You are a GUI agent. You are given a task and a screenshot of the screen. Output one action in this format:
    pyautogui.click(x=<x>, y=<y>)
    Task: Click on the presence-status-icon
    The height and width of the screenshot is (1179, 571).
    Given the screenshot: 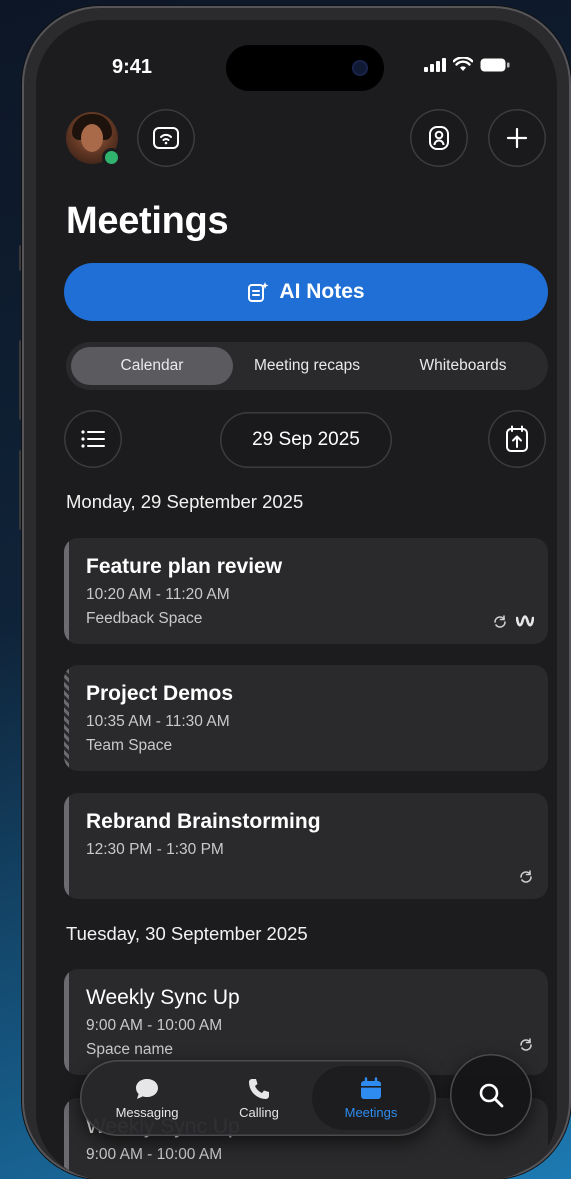 What is the action you would take?
    pyautogui.click(x=111, y=157)
    